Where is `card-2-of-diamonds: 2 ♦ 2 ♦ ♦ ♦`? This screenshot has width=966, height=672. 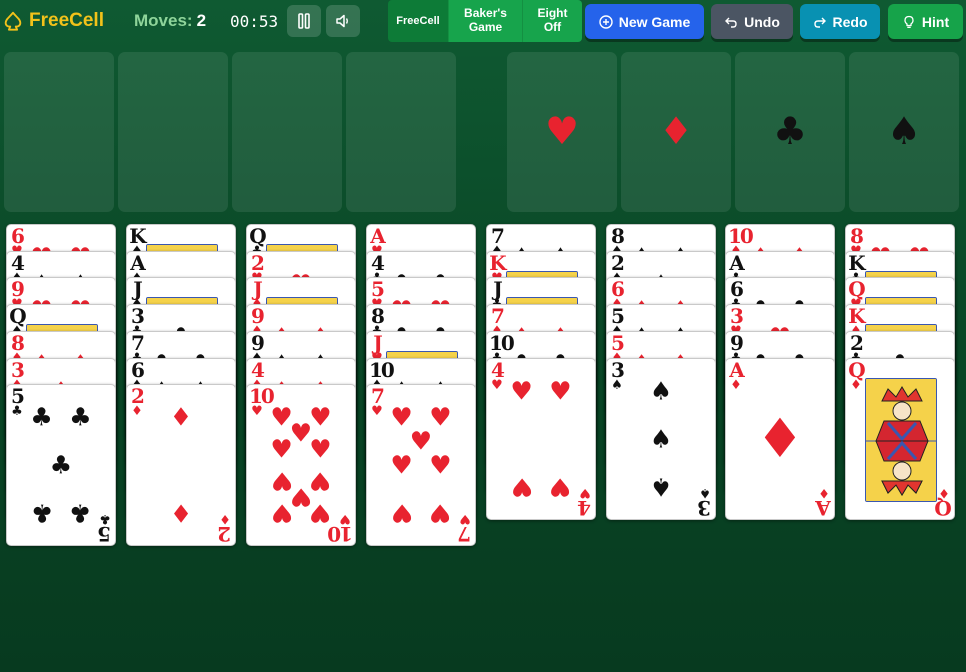 card-2-of-diamonds: 2 ♦ 2 ♦ ♦ ♦ is located at coordinates (181, 465).